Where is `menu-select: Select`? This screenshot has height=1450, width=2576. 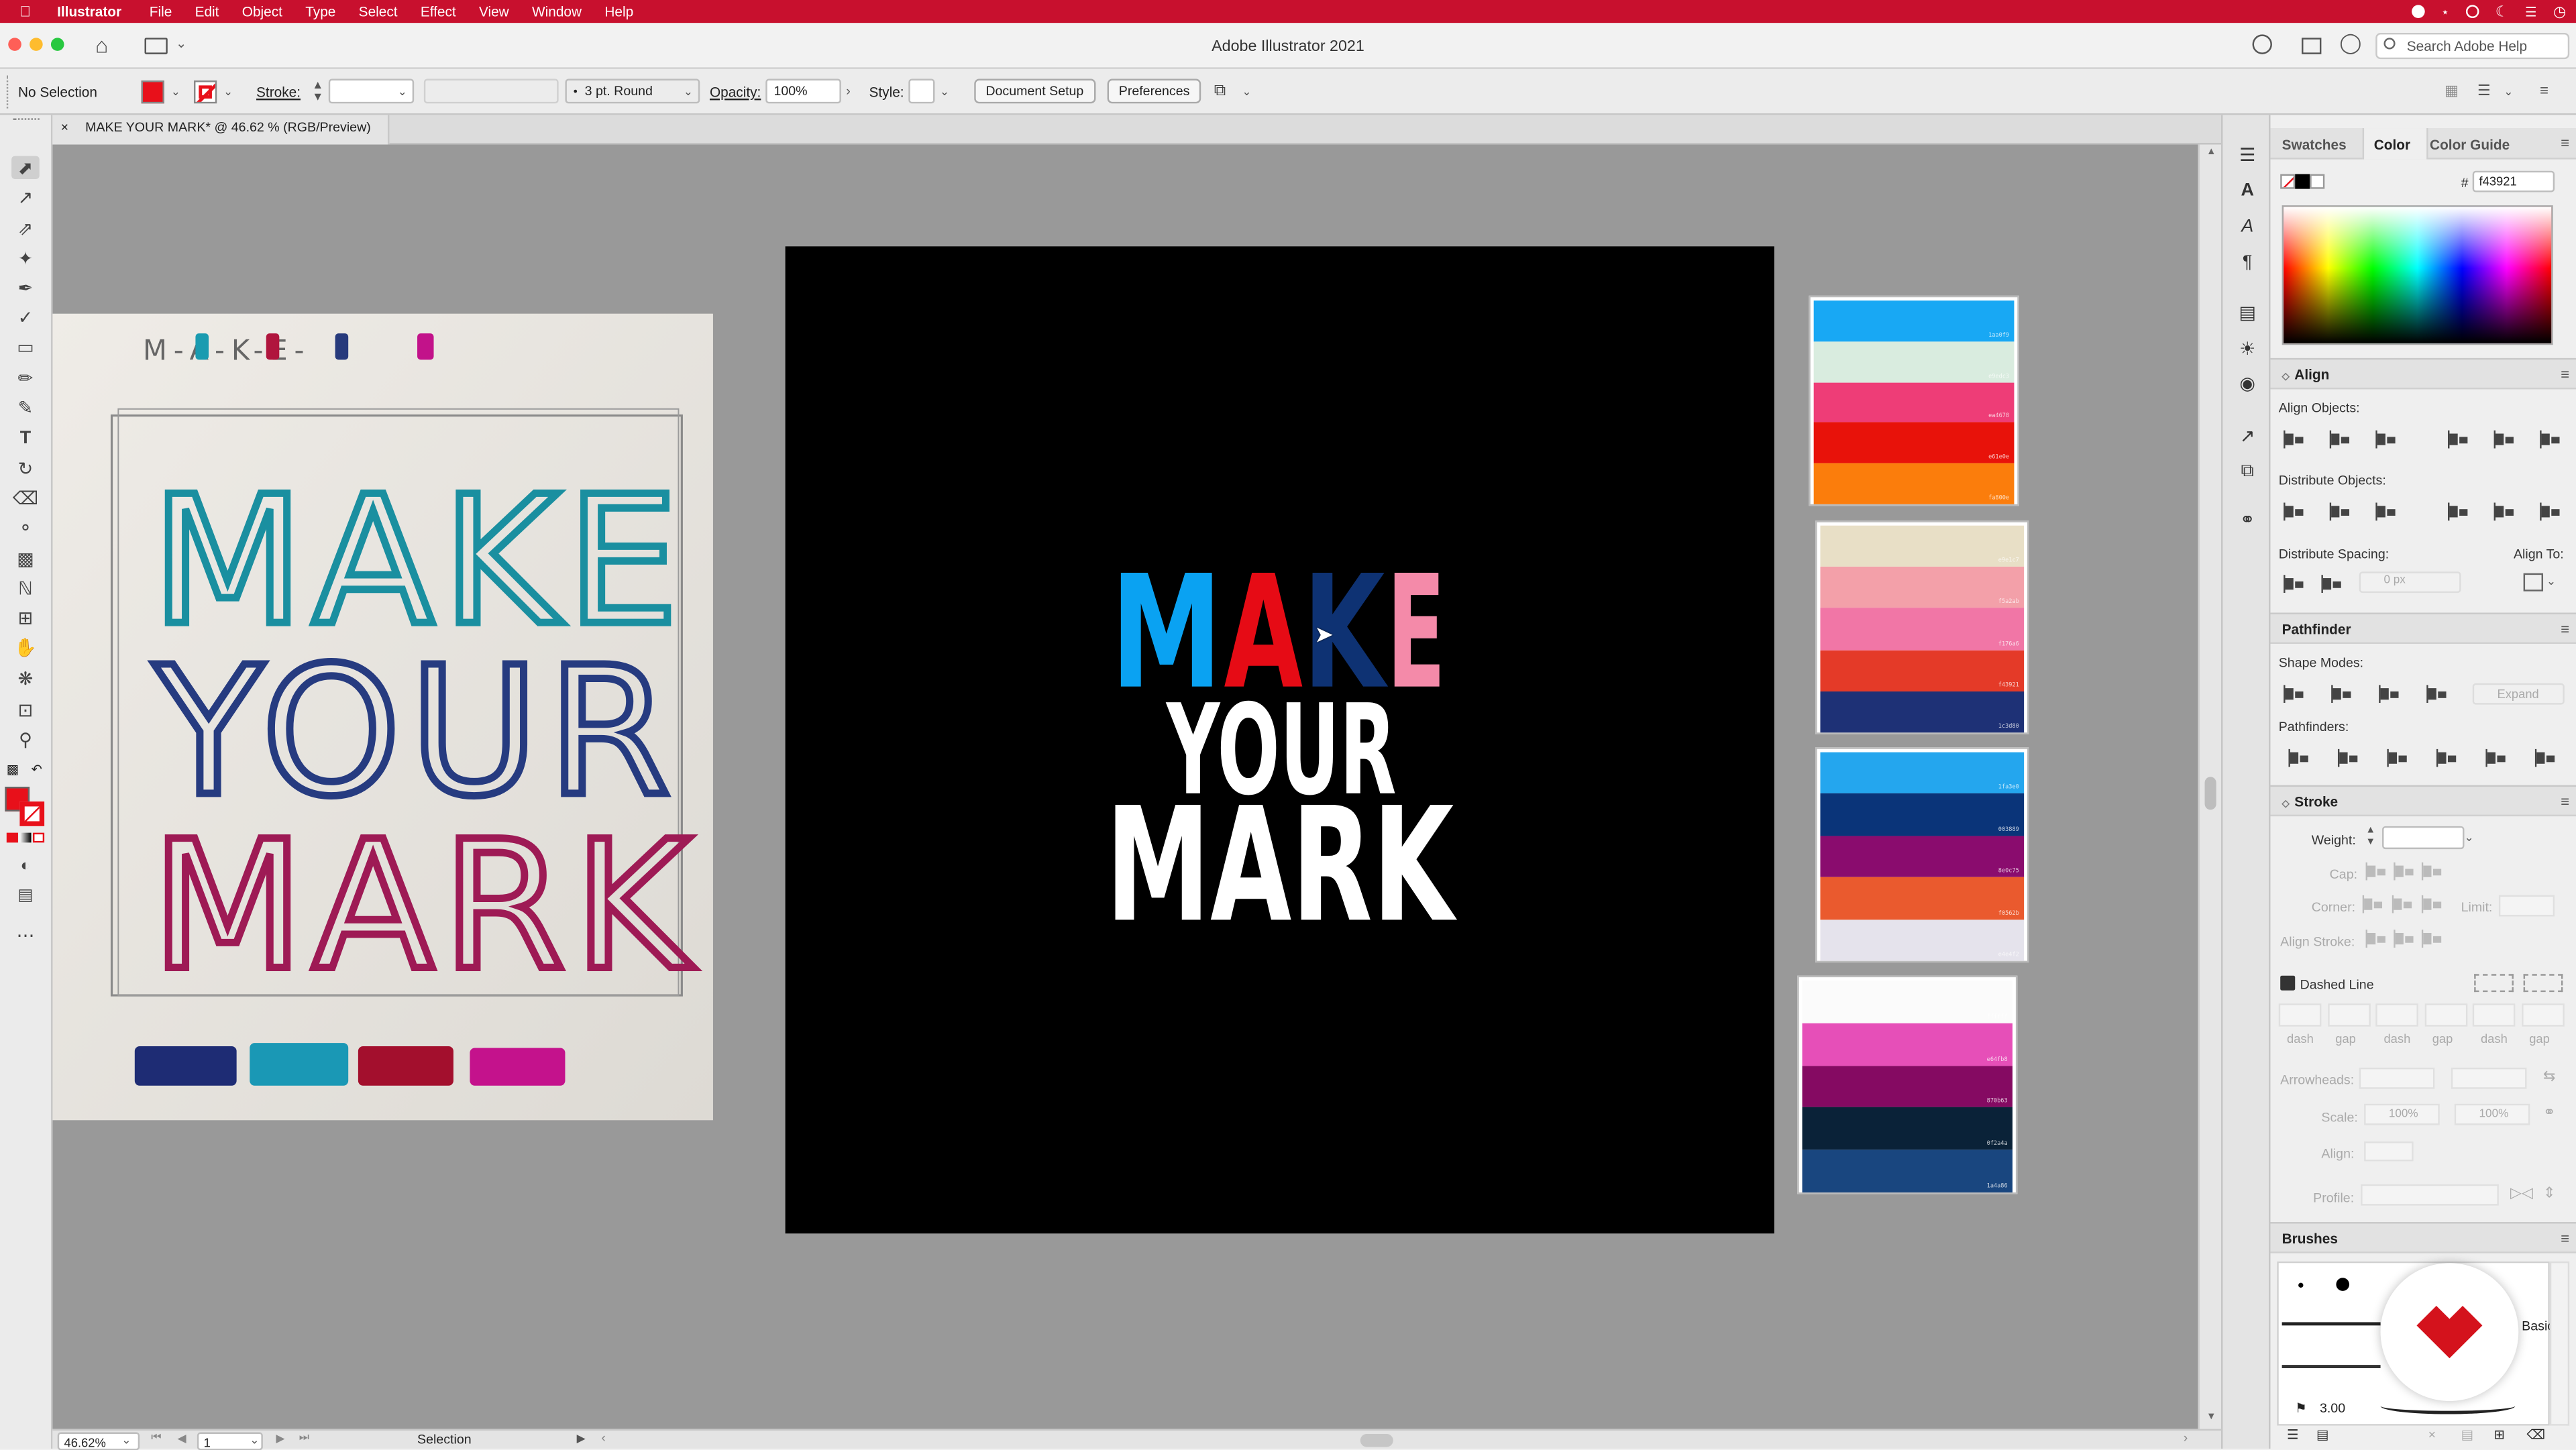
menu-select: Select is located at coordinates (378, 11).